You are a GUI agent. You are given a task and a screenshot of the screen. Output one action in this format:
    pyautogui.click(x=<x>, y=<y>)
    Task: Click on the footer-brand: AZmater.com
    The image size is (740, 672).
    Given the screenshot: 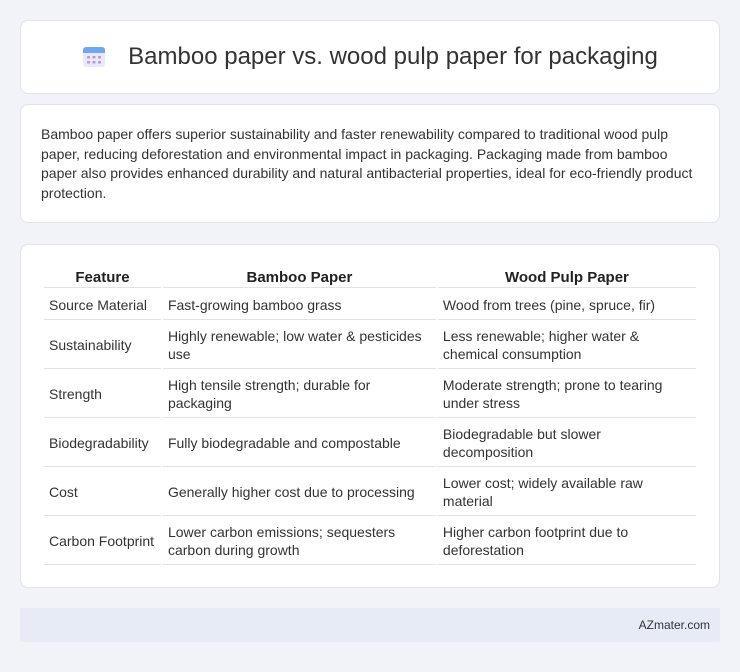 What is the action you would take?
    pyautogui.click(x=674, y=625)
    